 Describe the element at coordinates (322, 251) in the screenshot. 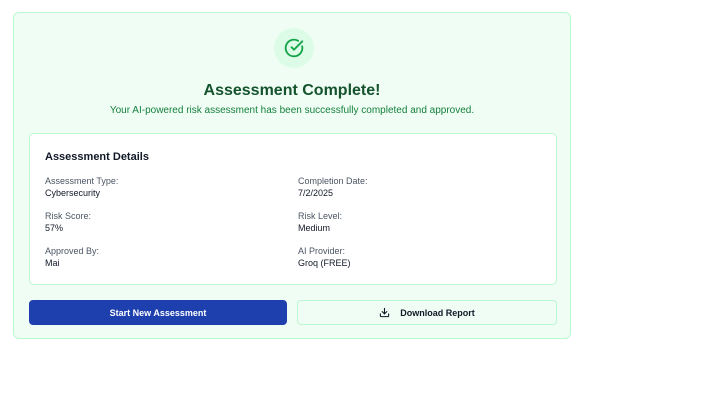

I see `field-label: AI Provider:` at that location.